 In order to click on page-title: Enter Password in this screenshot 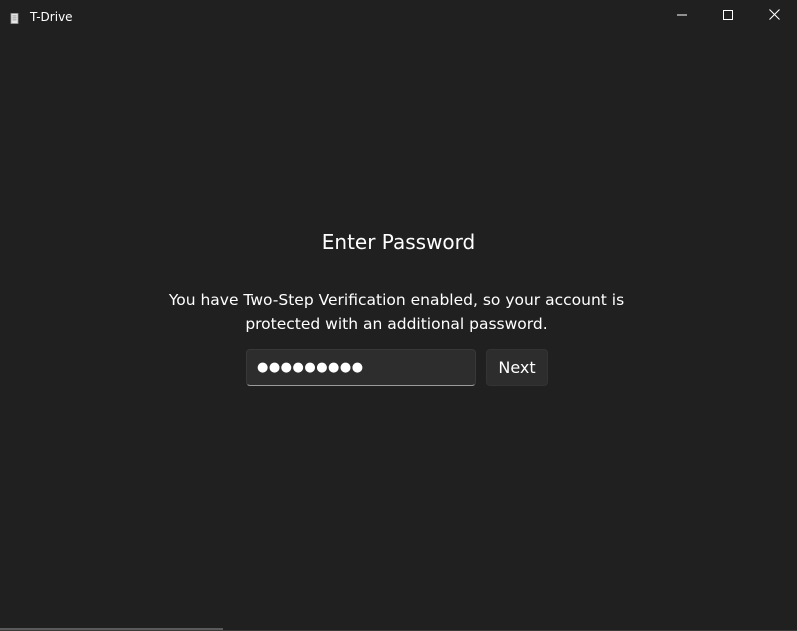, I will do `click(398, 242)`.